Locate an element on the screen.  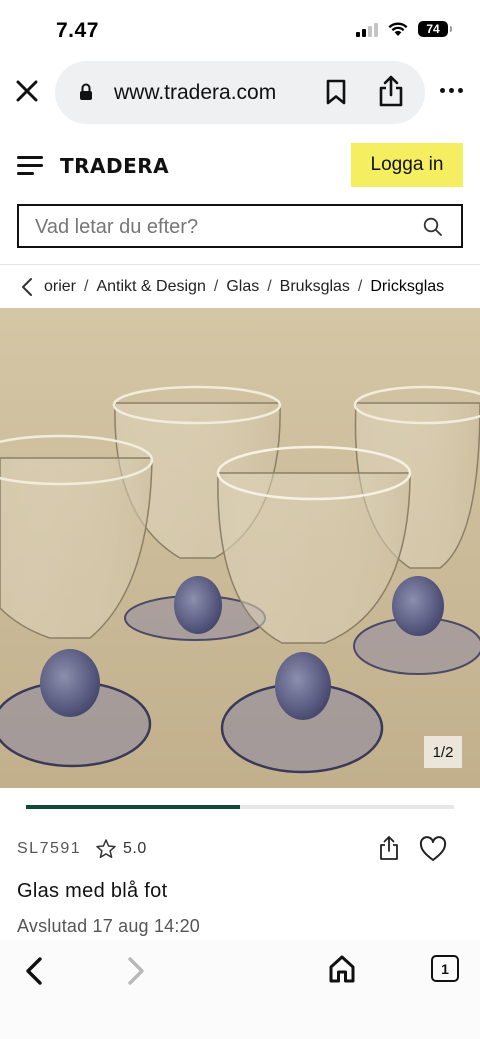
url-text: www.tradera.com is located at coordinates (195, 92).